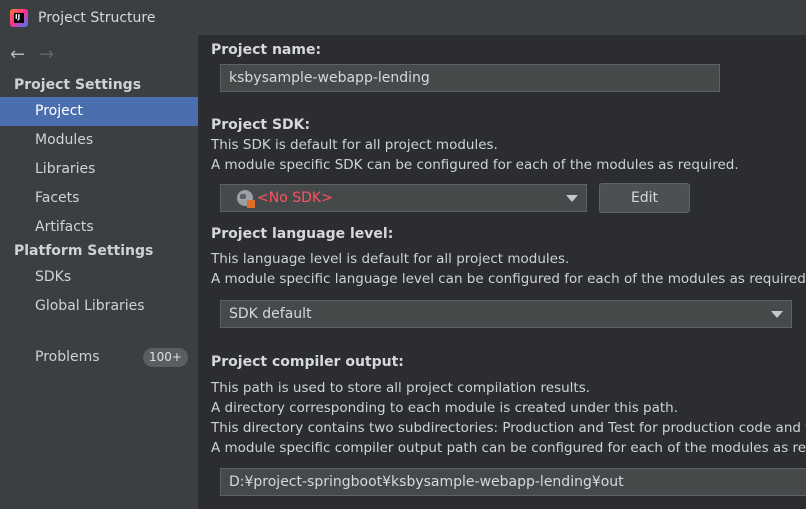 The image size is (806, 509). I want to click on sidebar-item-artifacts: Artifacts, so click(99, 227).